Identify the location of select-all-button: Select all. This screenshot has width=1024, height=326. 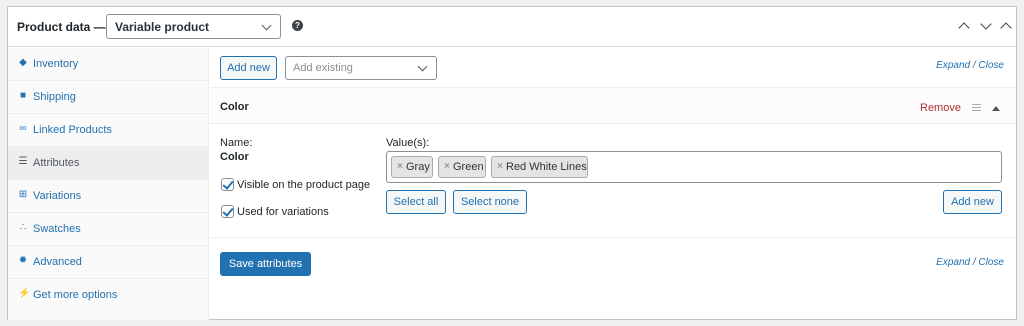
(416, 202).